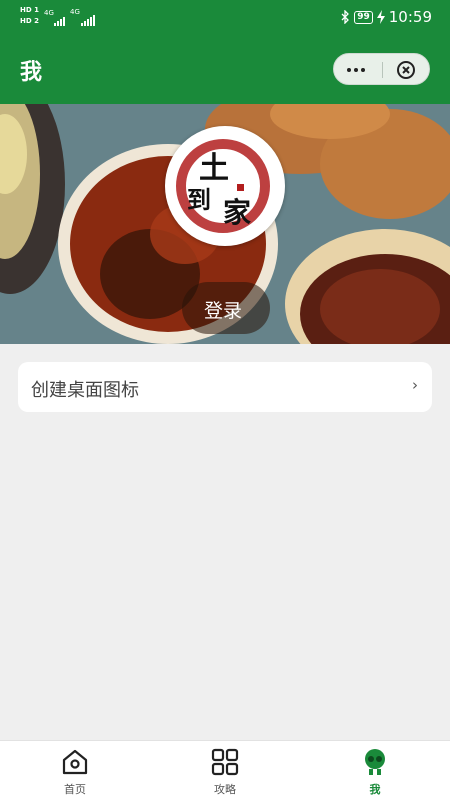 The height and width of the screenshot is (800, 450). I want to click on charging-icon, so click(380, 17).